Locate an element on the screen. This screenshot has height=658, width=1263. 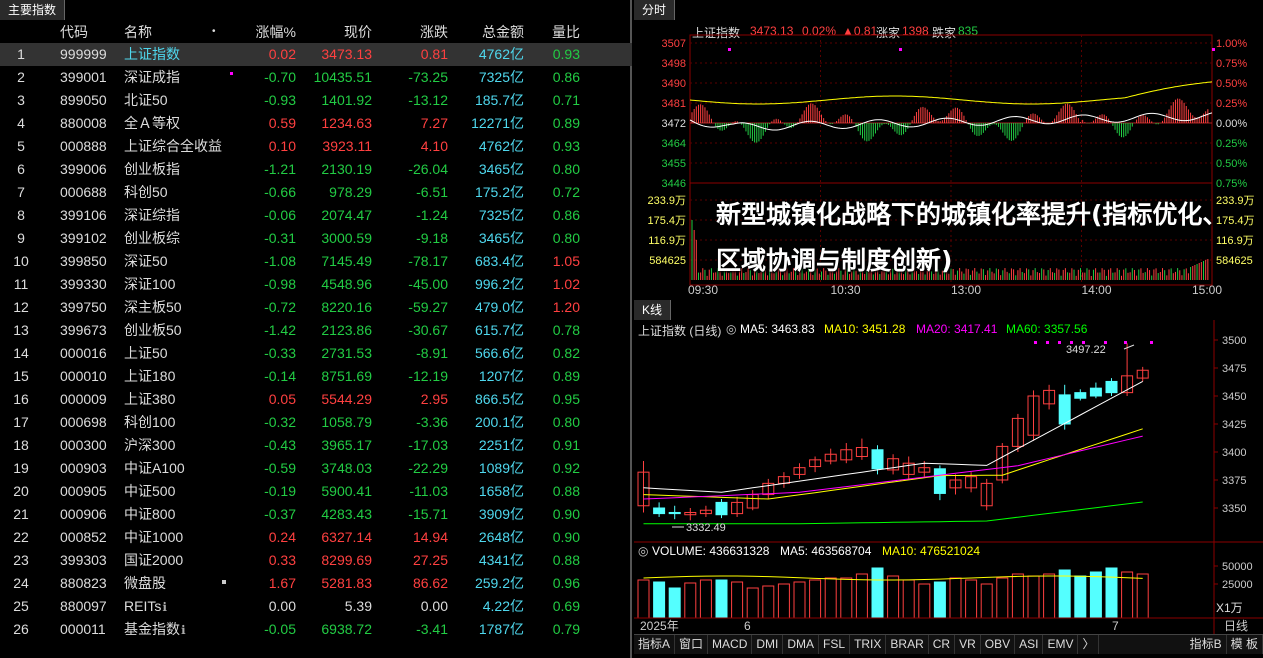
volume-menu-icon: ◎ is located at coordinates (643, 551).